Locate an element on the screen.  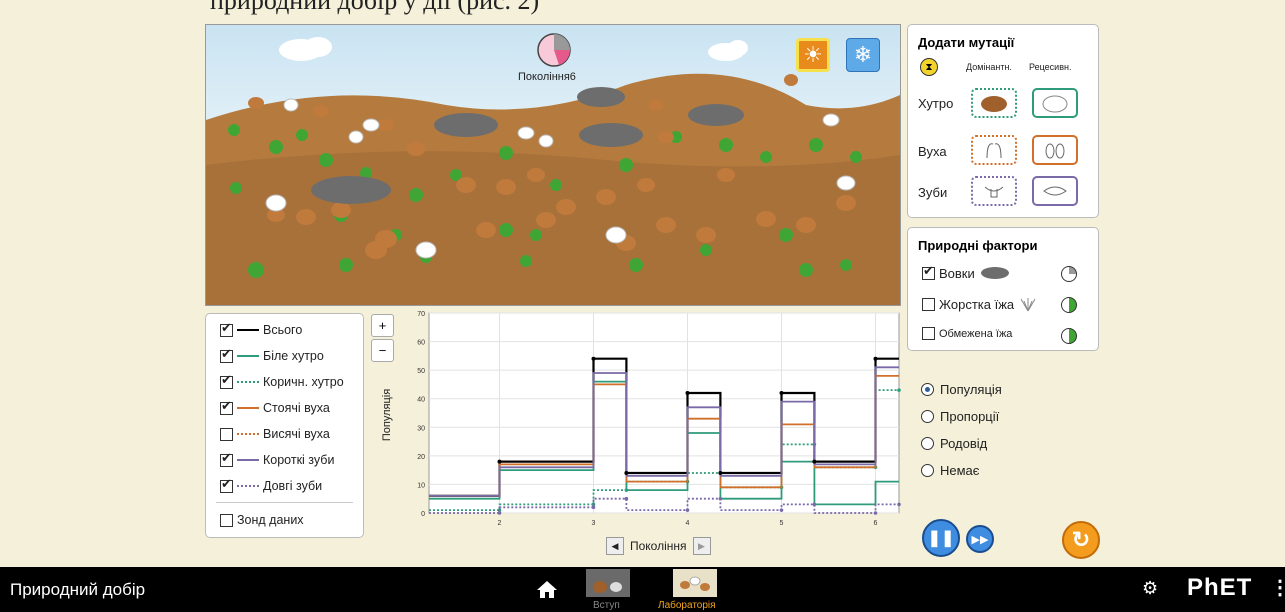
teeth-recessive-button is located at coordinates (1055, 191).